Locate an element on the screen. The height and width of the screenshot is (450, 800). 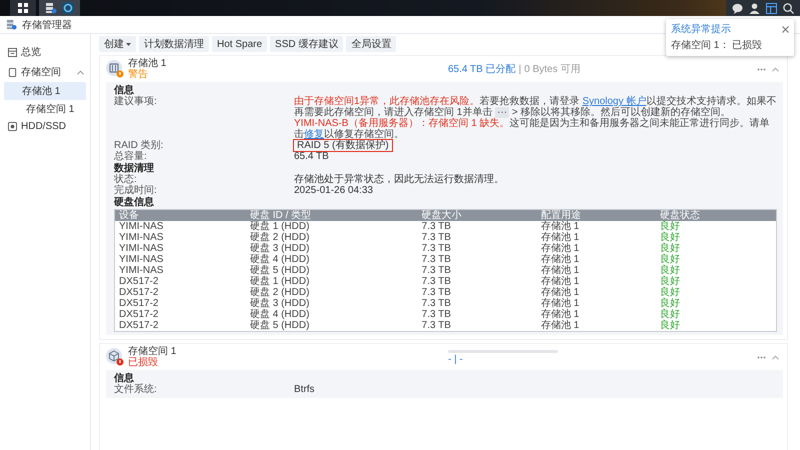
volume-name: 存储空间 1 is located at coordinates (153, 351).